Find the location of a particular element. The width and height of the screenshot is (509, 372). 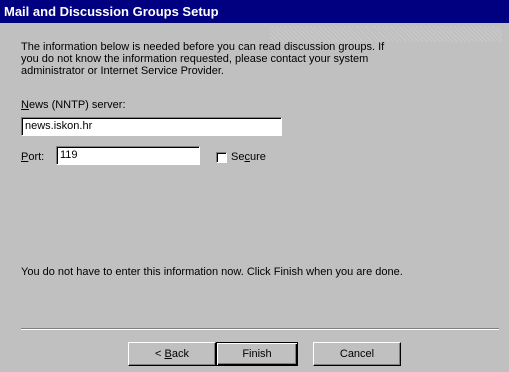

back-button: < Back is located at coordinates (172, 354).